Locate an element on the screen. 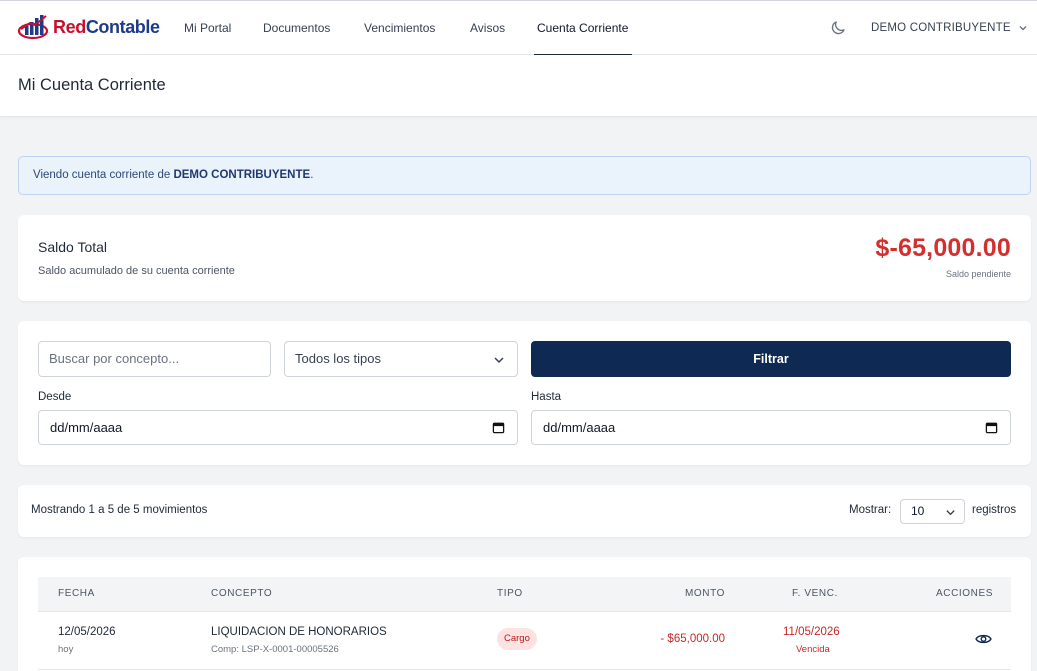 Image resolution: width=1037 pixels, height=671 pixels. nav-item-documentos: Documentos is located at coordinates (296, 28).